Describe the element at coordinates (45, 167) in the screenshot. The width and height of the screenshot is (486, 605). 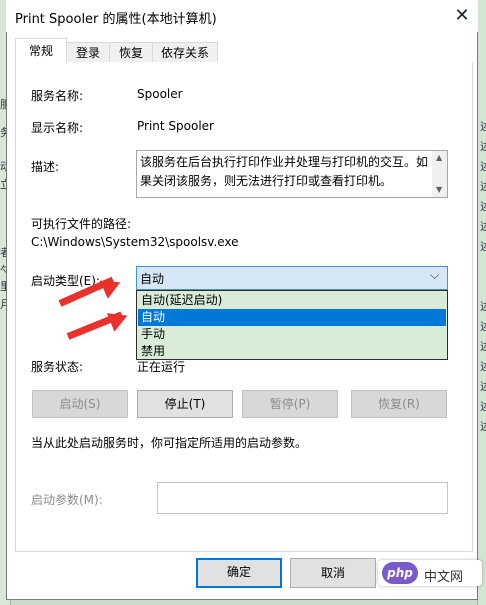
I see `description-label: 描述:` at that location.